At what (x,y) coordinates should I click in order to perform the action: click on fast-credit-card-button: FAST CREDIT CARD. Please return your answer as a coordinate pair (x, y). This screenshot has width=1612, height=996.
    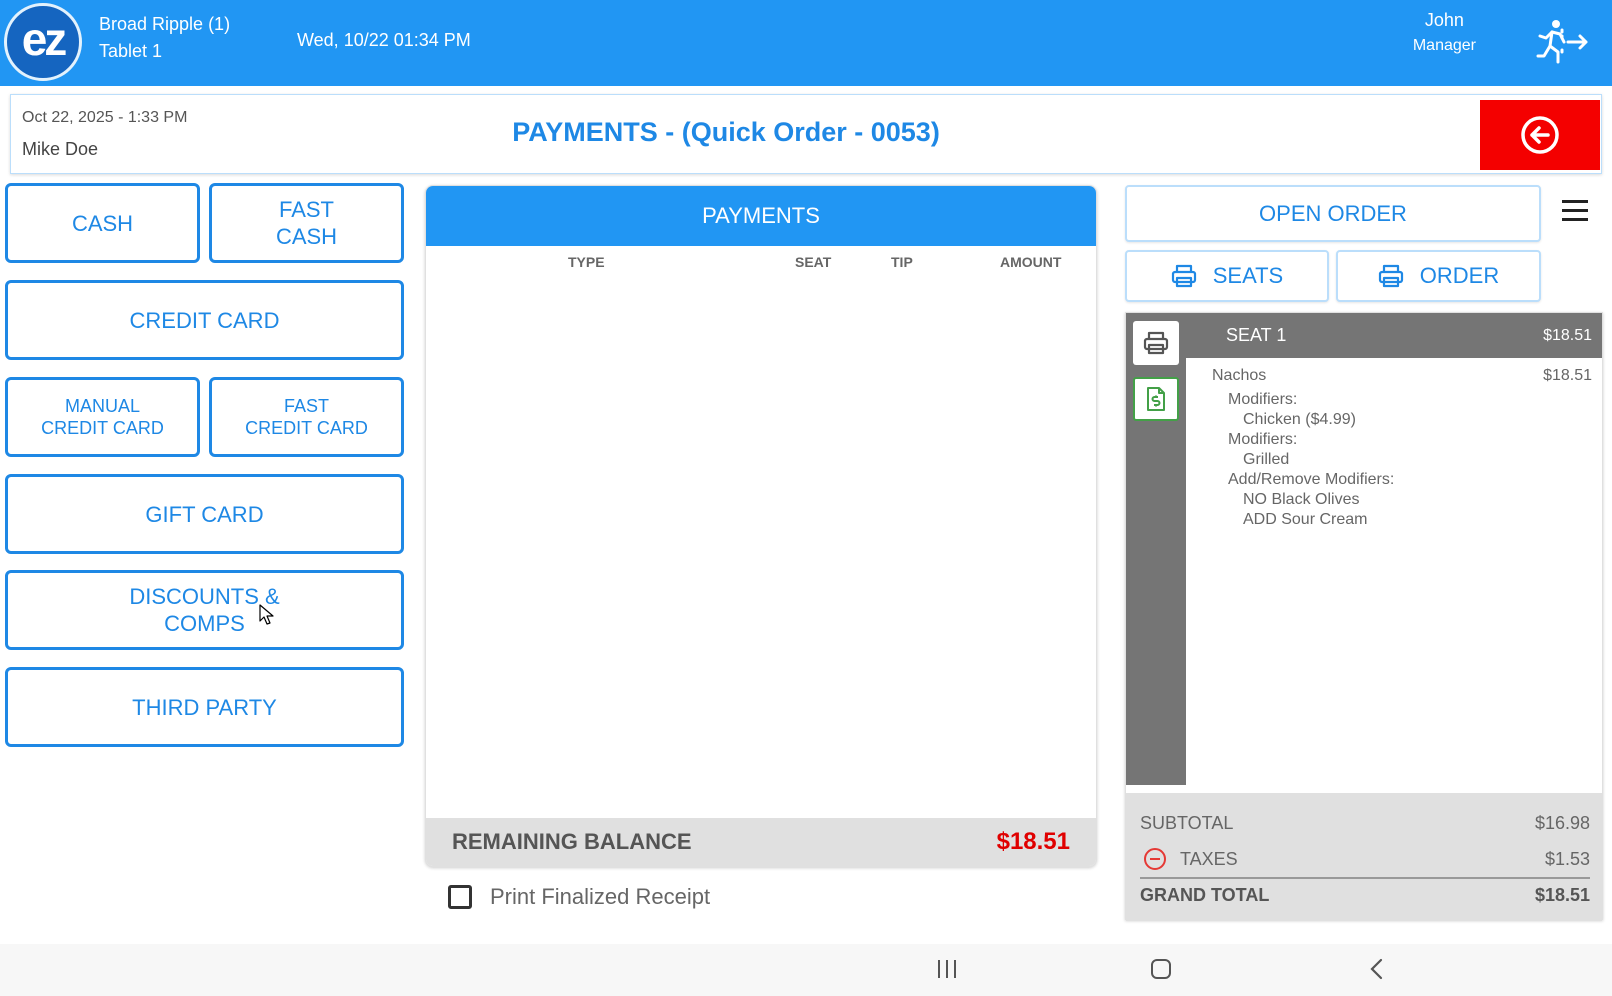
    Looking at the image, I should click on (306, 417).